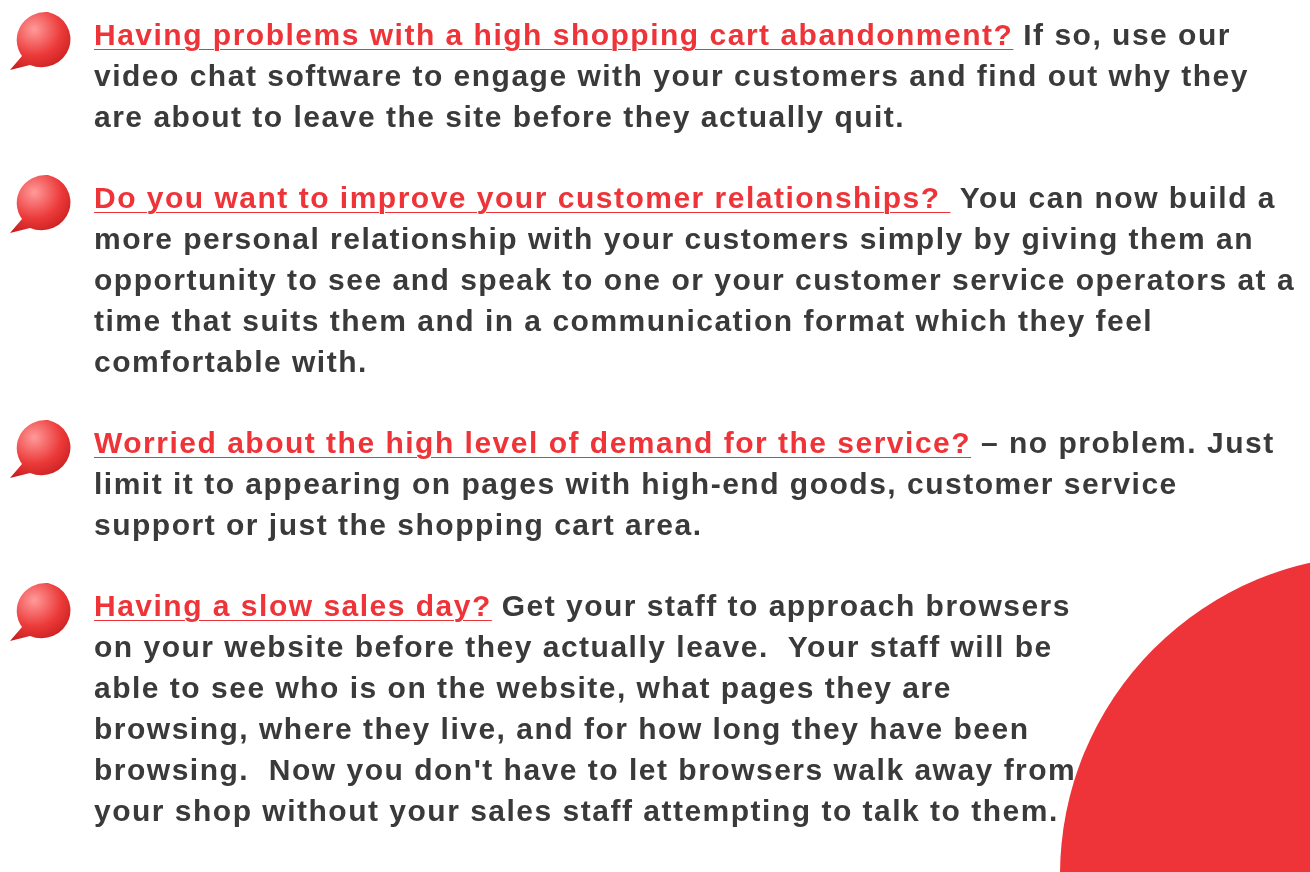 The height and width of the screenshot is (872, 1310). Describe the element at coordinates (554, 34) in the screenshot. I see `question-link: Having problems with a high shopping cart abandonment?` at that location.